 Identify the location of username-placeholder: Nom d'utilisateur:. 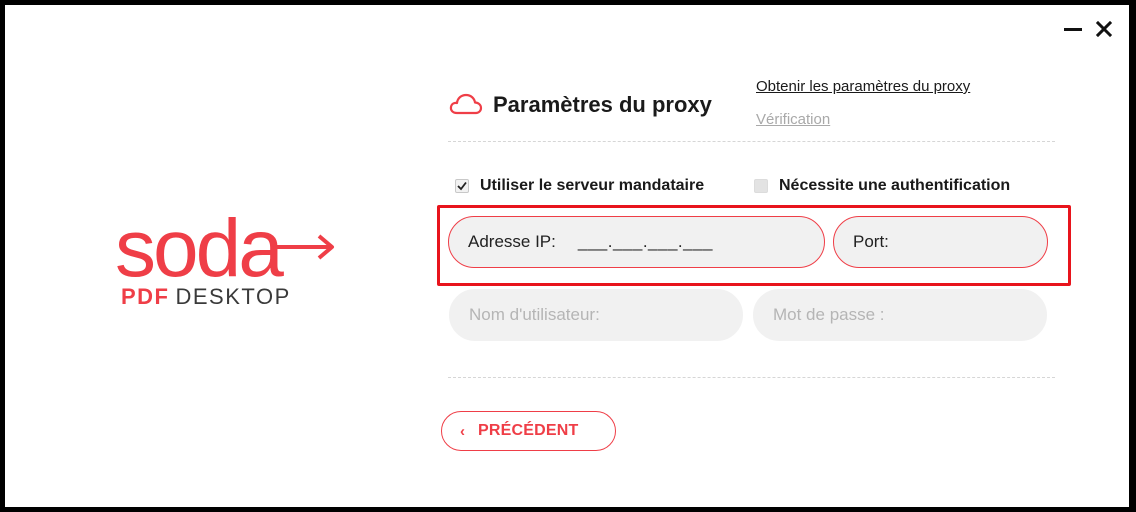
(534, 314).